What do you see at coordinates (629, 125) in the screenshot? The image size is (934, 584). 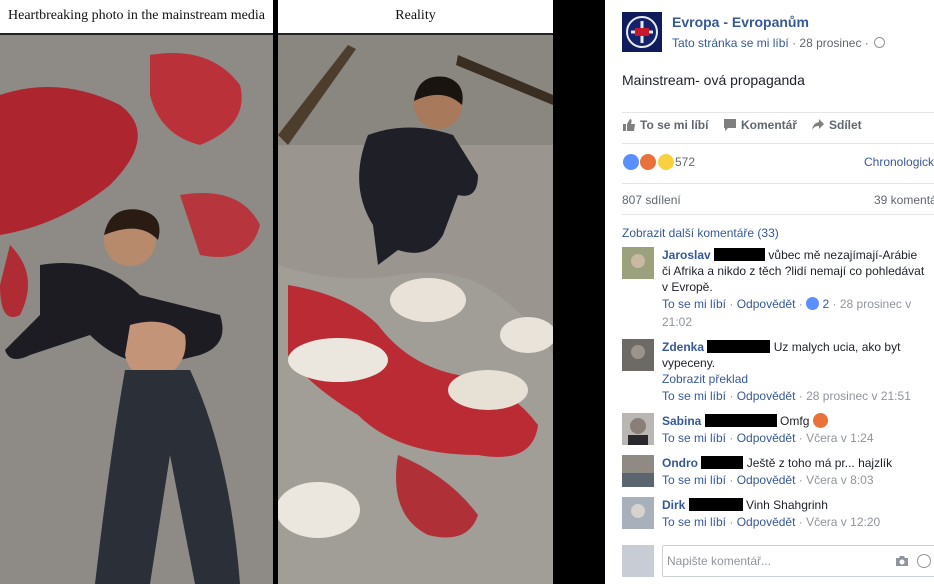 I see `thumbs-up-icon` at bounding box center [629, 125].